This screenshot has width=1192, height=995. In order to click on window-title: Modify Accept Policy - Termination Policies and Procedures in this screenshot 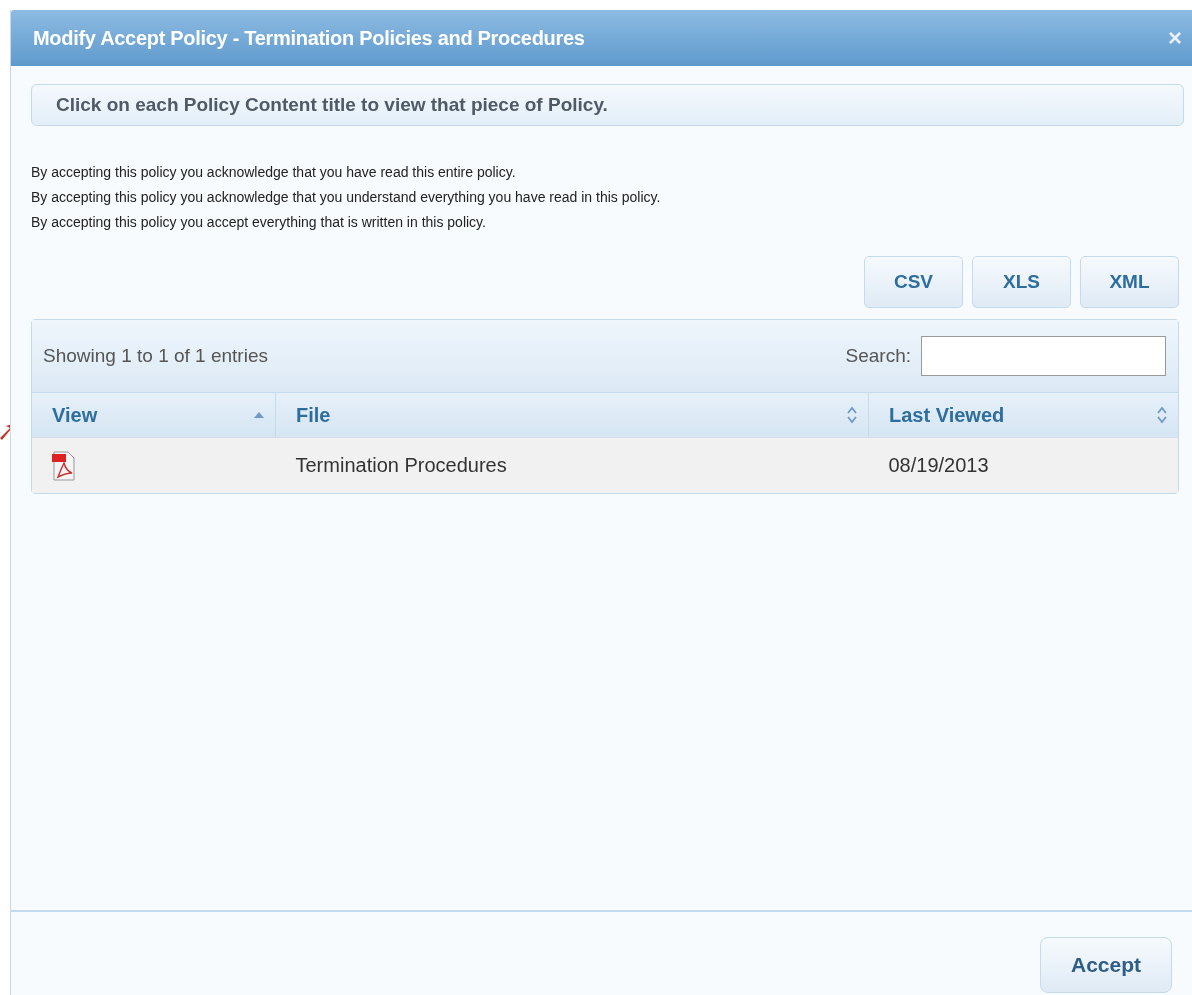, I will do `click(309, 38)`.